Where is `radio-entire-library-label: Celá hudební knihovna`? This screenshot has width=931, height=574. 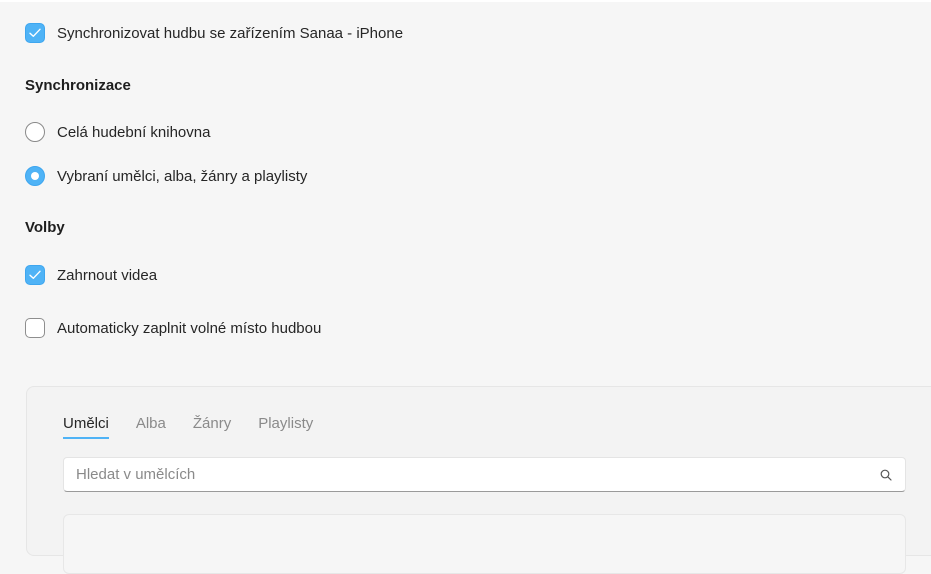
radio-entire-library-label: Celá hudební knihovna is located at coordinates (134, 132).